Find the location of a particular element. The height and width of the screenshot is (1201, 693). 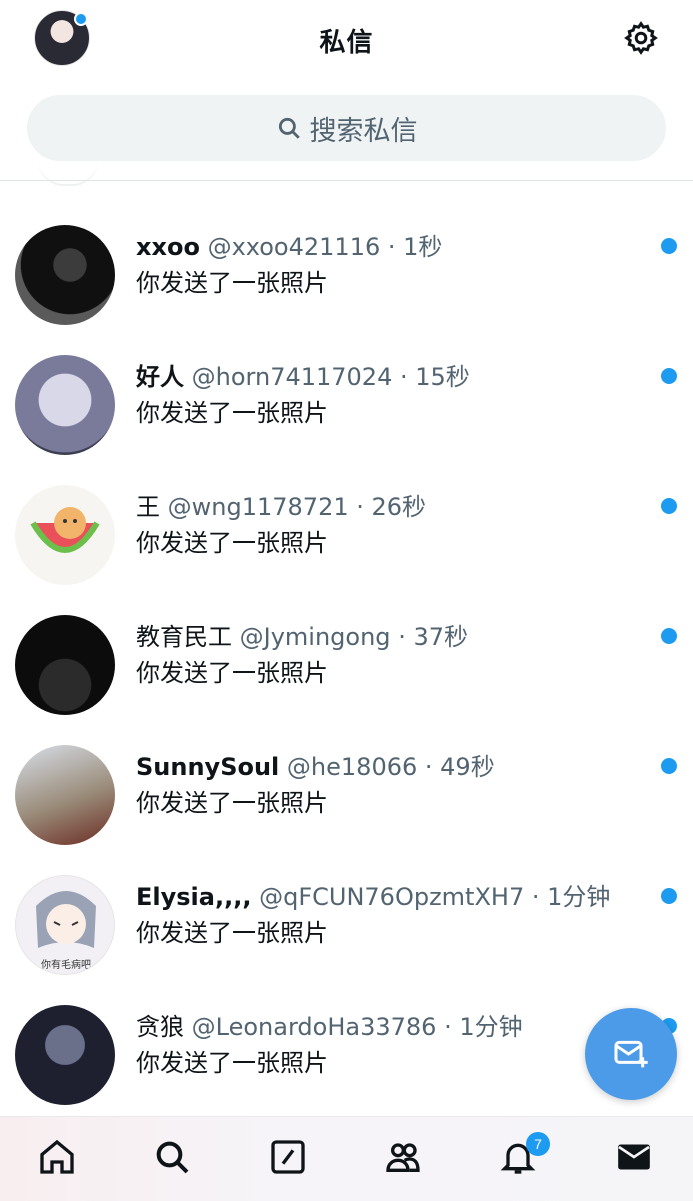

sender-name: SunnySoul is located at coordinates (208, 767).